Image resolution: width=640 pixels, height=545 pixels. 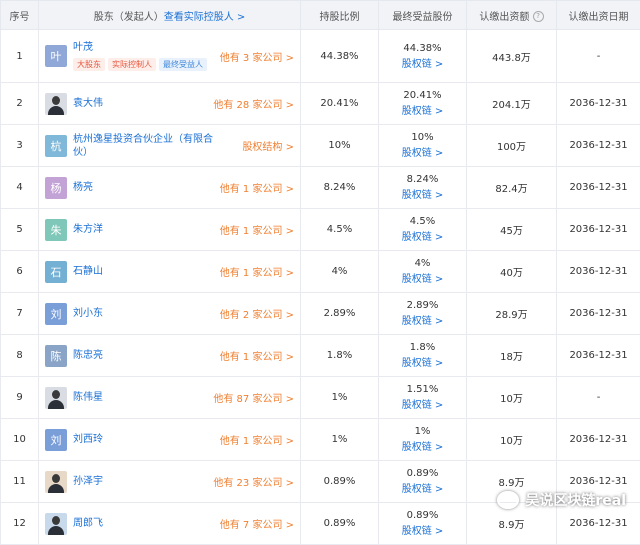 What do you see at coordinates (143, 229) in the screenshot?
I see `holder-name-link: 朱方洋` at bounding box center [143, 229].